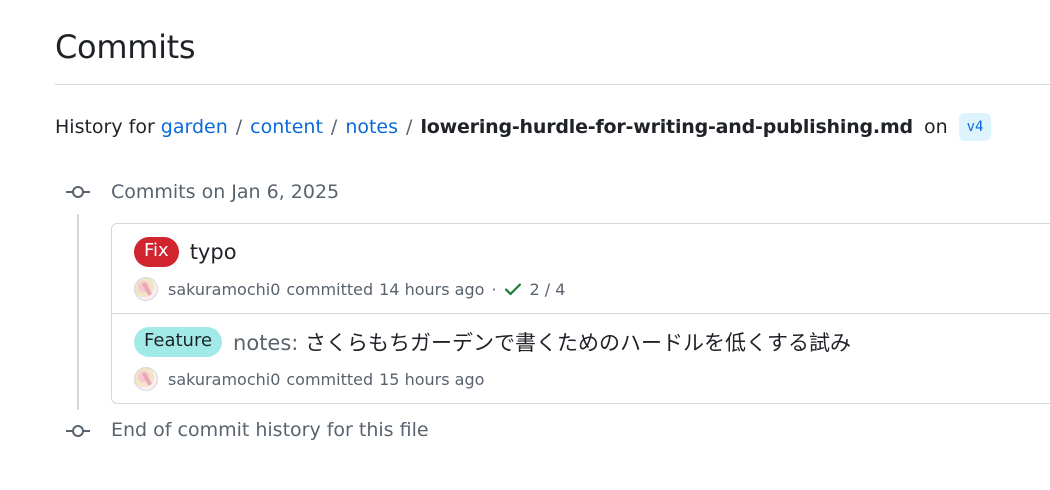  Describe the element at coordinates (78, 431) in the screenshot. I see `end-node-icon` at that location.